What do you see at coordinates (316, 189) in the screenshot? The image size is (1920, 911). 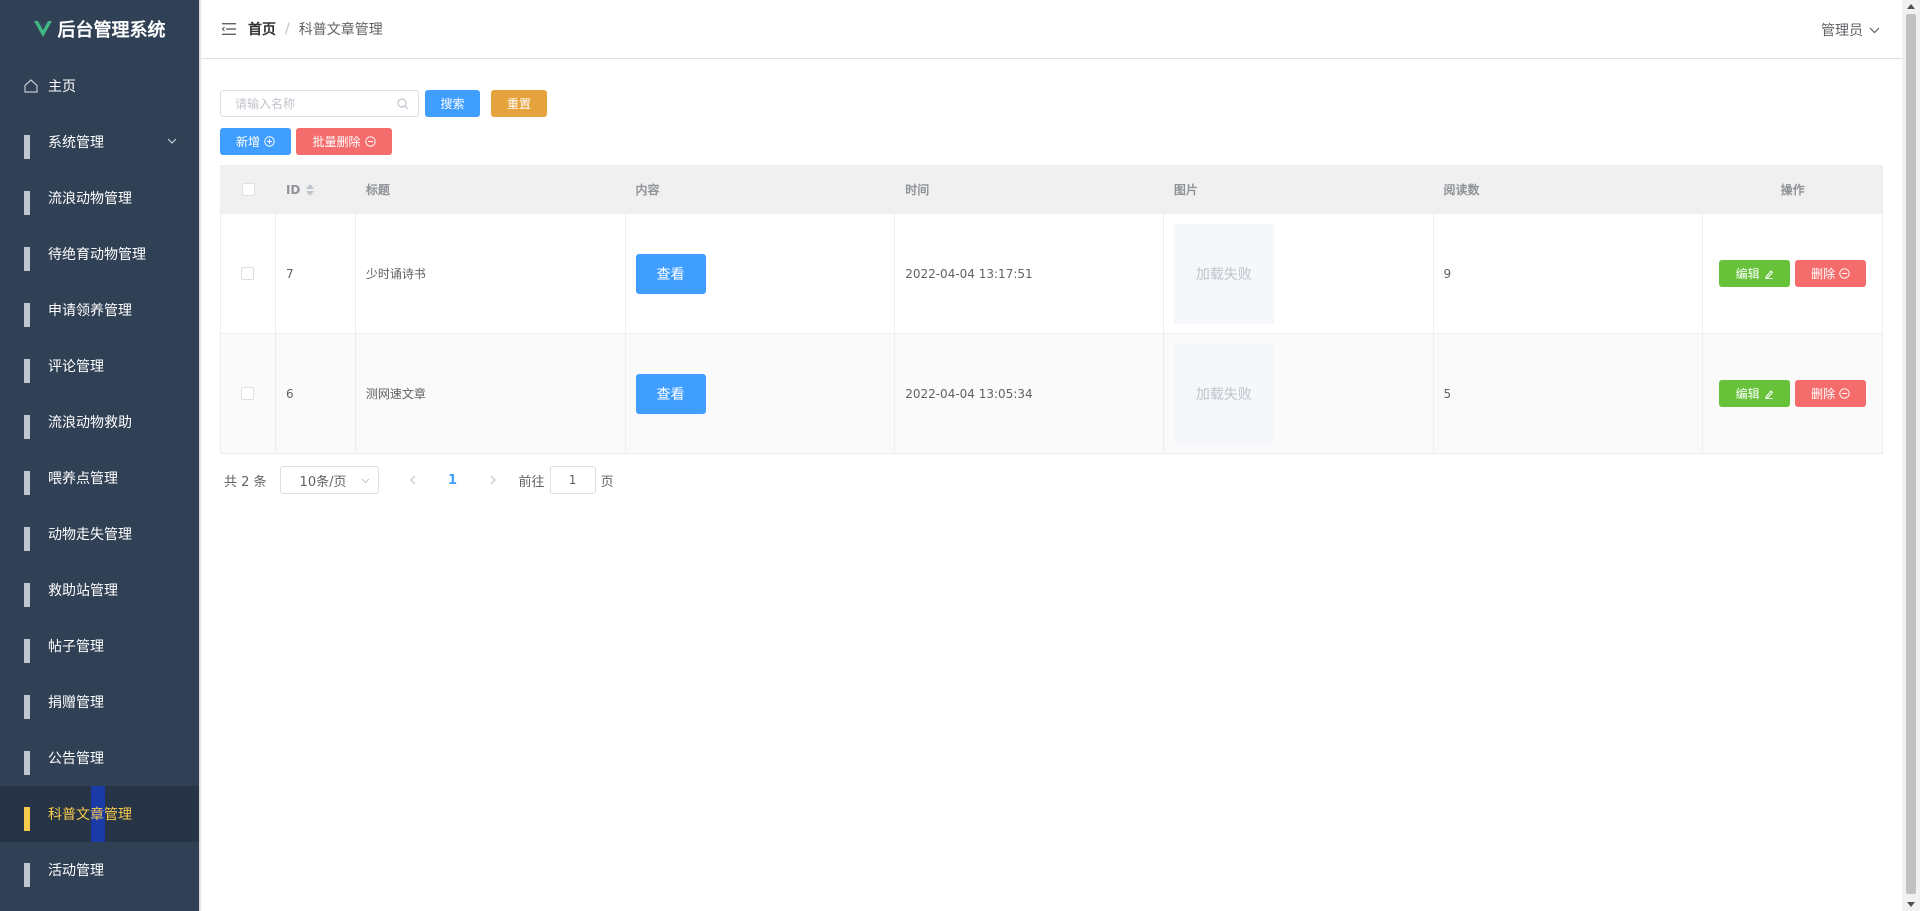 I see `header-cell-id: ID` at bounding box center [316, 189].